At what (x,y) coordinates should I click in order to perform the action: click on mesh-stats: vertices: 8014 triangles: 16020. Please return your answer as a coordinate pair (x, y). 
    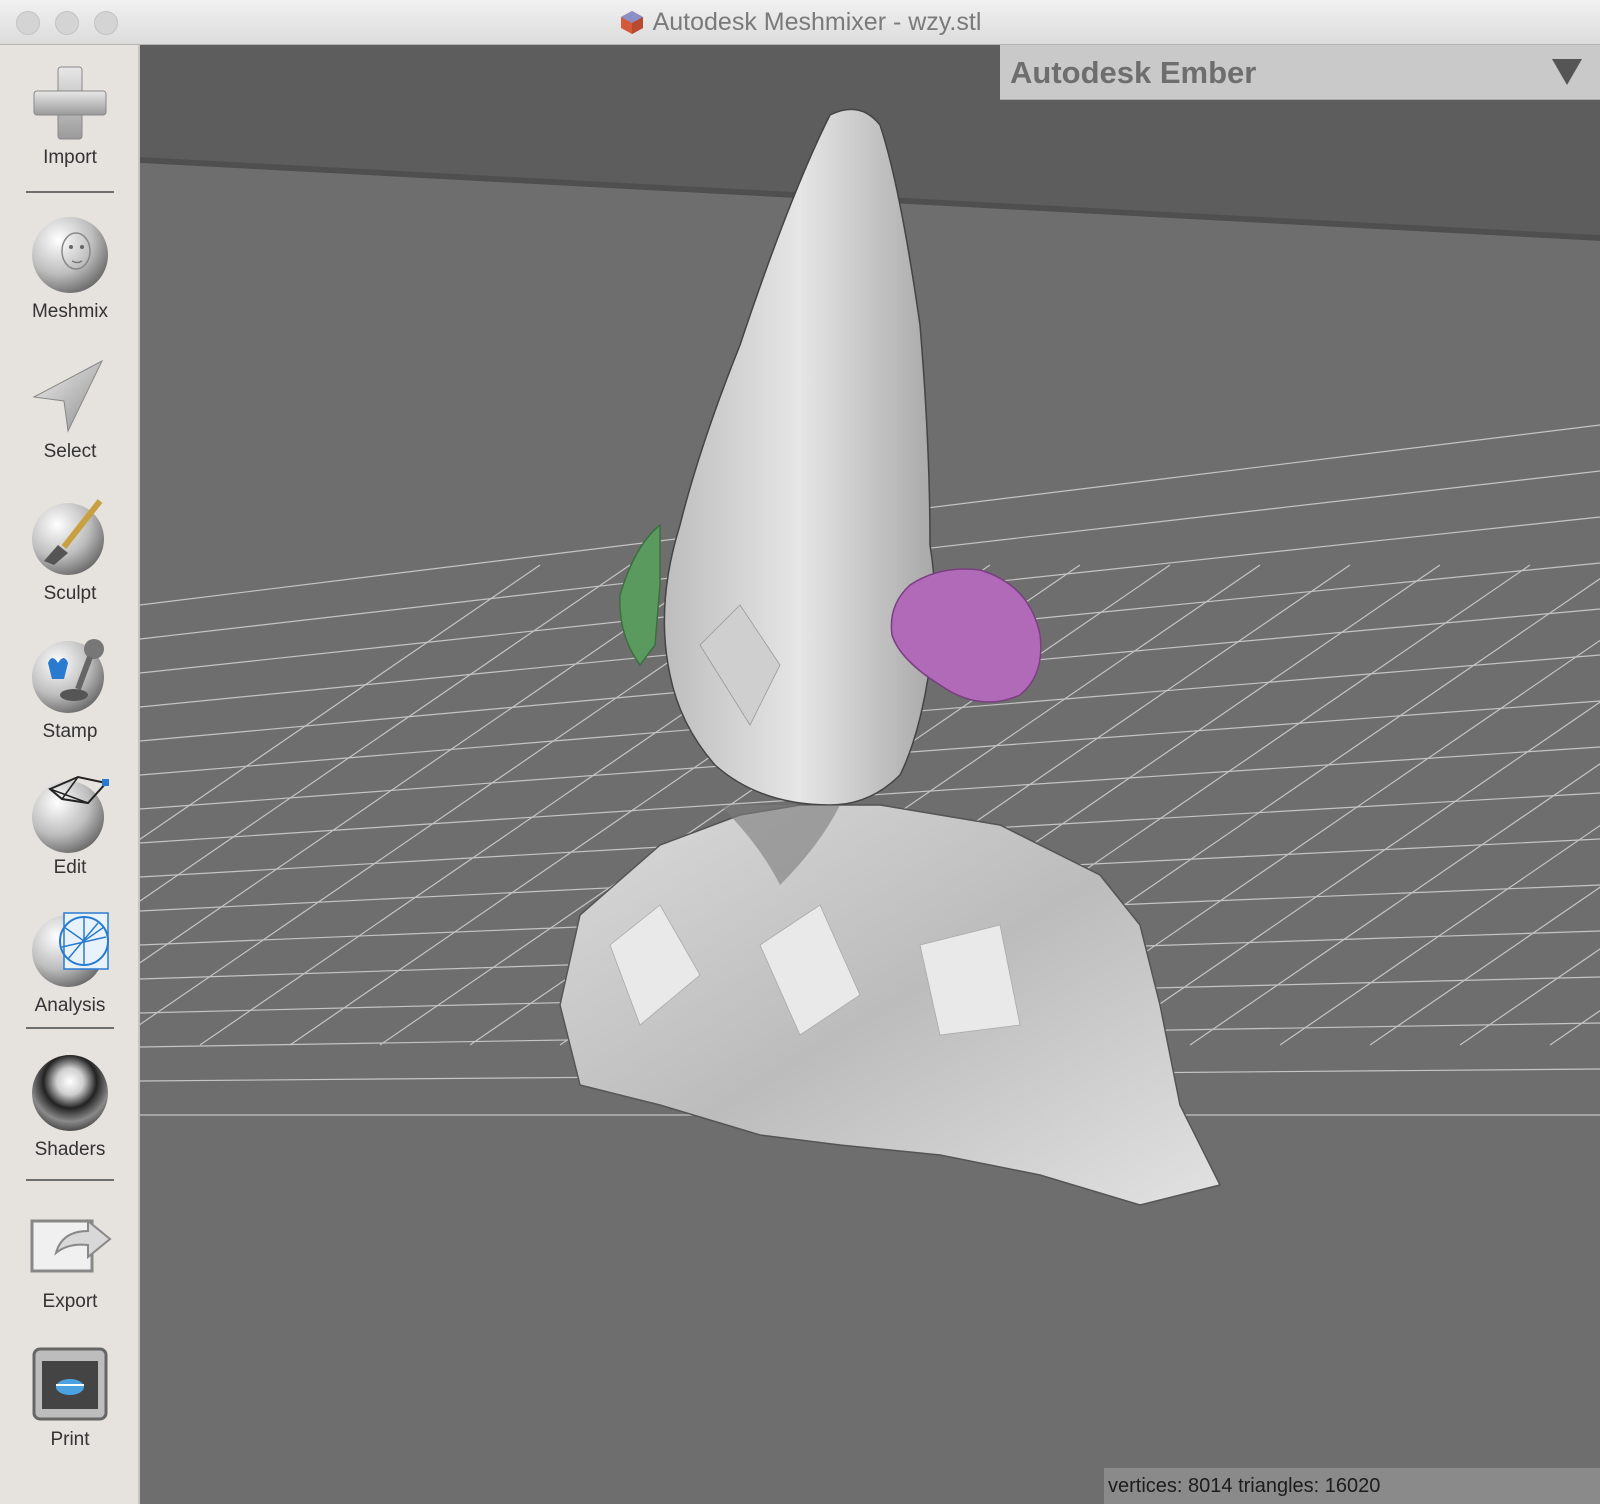
    Looking at the image, I should click on (1352, 1486).